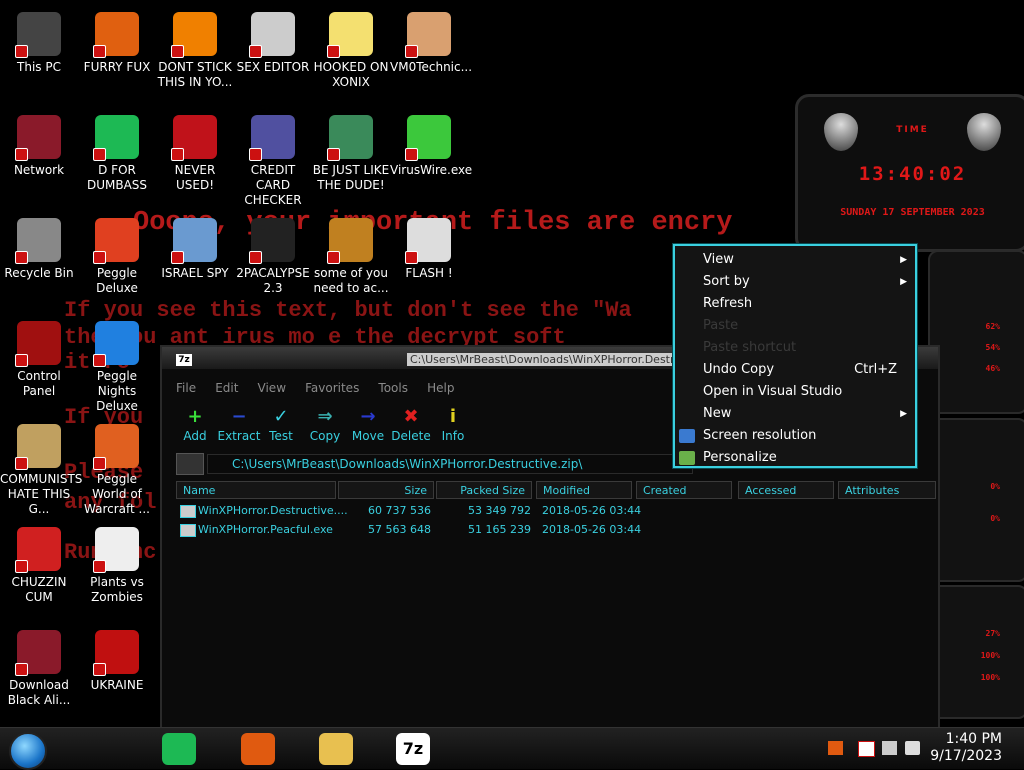 The image size is (1024, 770). What do you see at coordinates (386, 490) in the screenshot?
I see `column-header-size: Size` at bounding box center [386, 490].